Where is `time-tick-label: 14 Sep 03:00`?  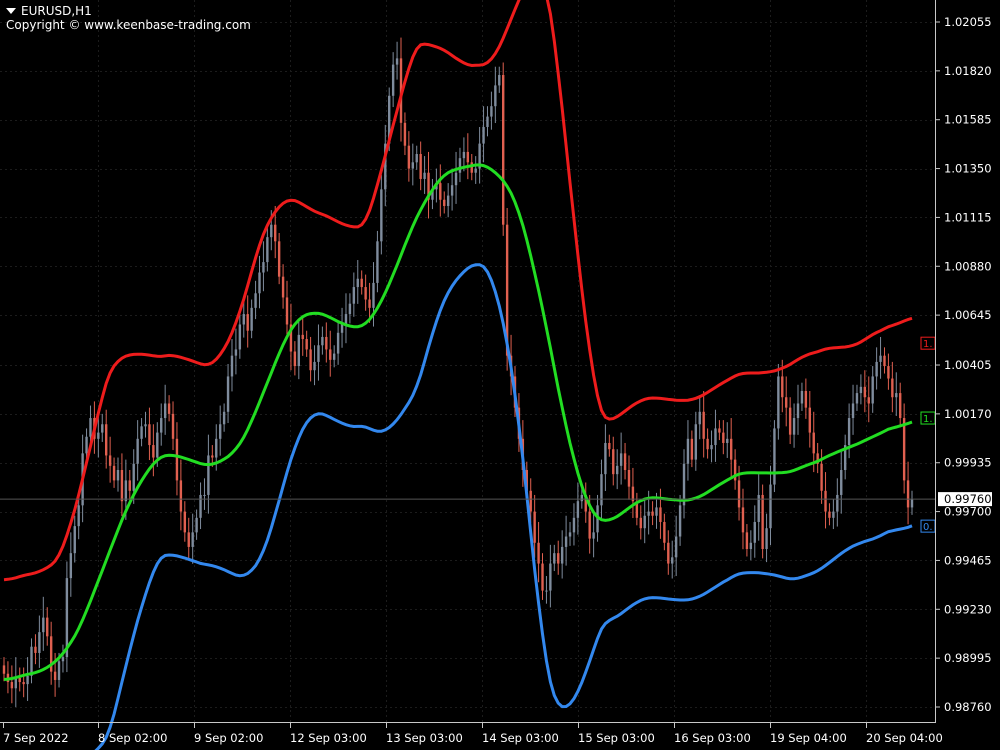
time-tick-label: 14 Sep 03:00 is located at coordinates (520, 738).